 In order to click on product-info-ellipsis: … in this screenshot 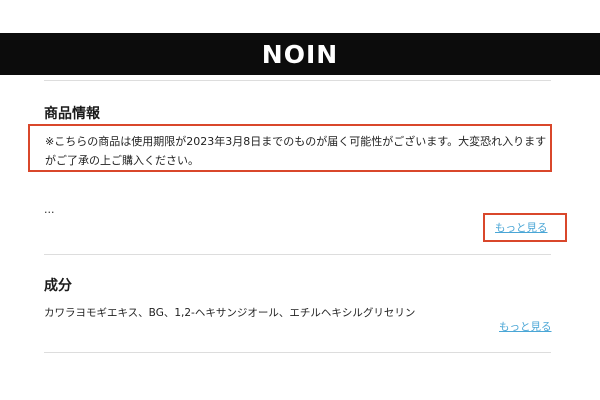, I will do `click(49, 210)`.